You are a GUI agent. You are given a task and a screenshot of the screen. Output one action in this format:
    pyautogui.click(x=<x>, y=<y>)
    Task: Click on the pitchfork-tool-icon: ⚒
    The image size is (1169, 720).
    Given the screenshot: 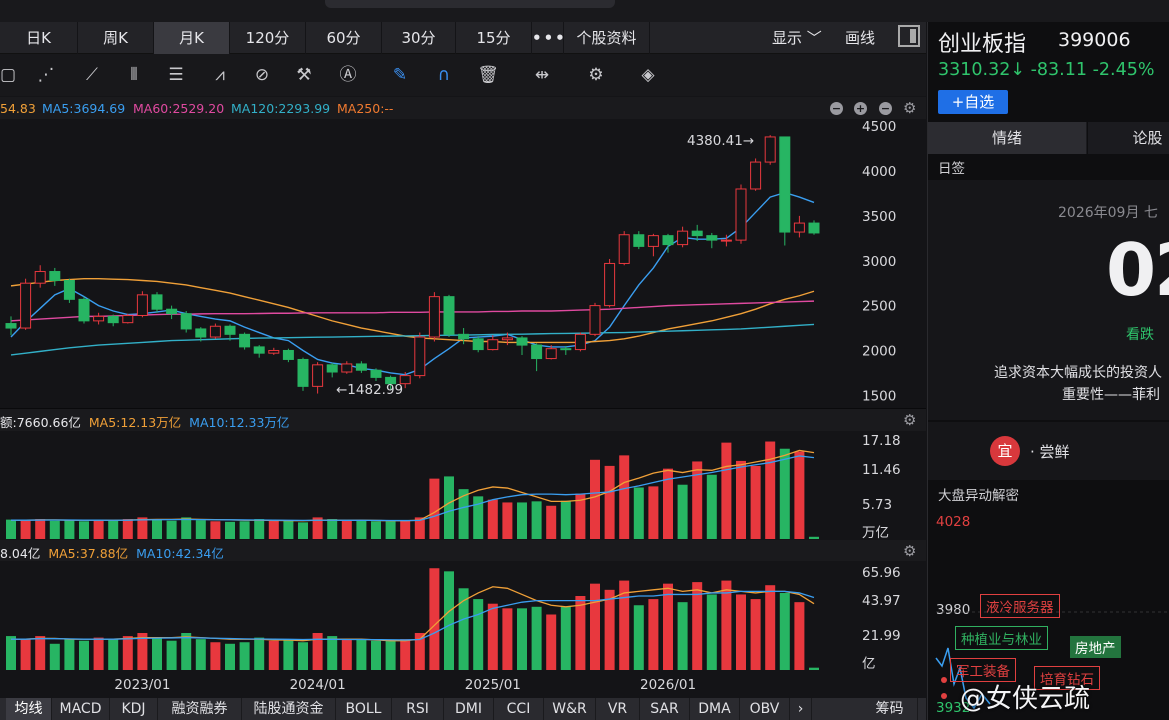 What is the action you would take?
    pyautogui.click(x=304, y=75)
    